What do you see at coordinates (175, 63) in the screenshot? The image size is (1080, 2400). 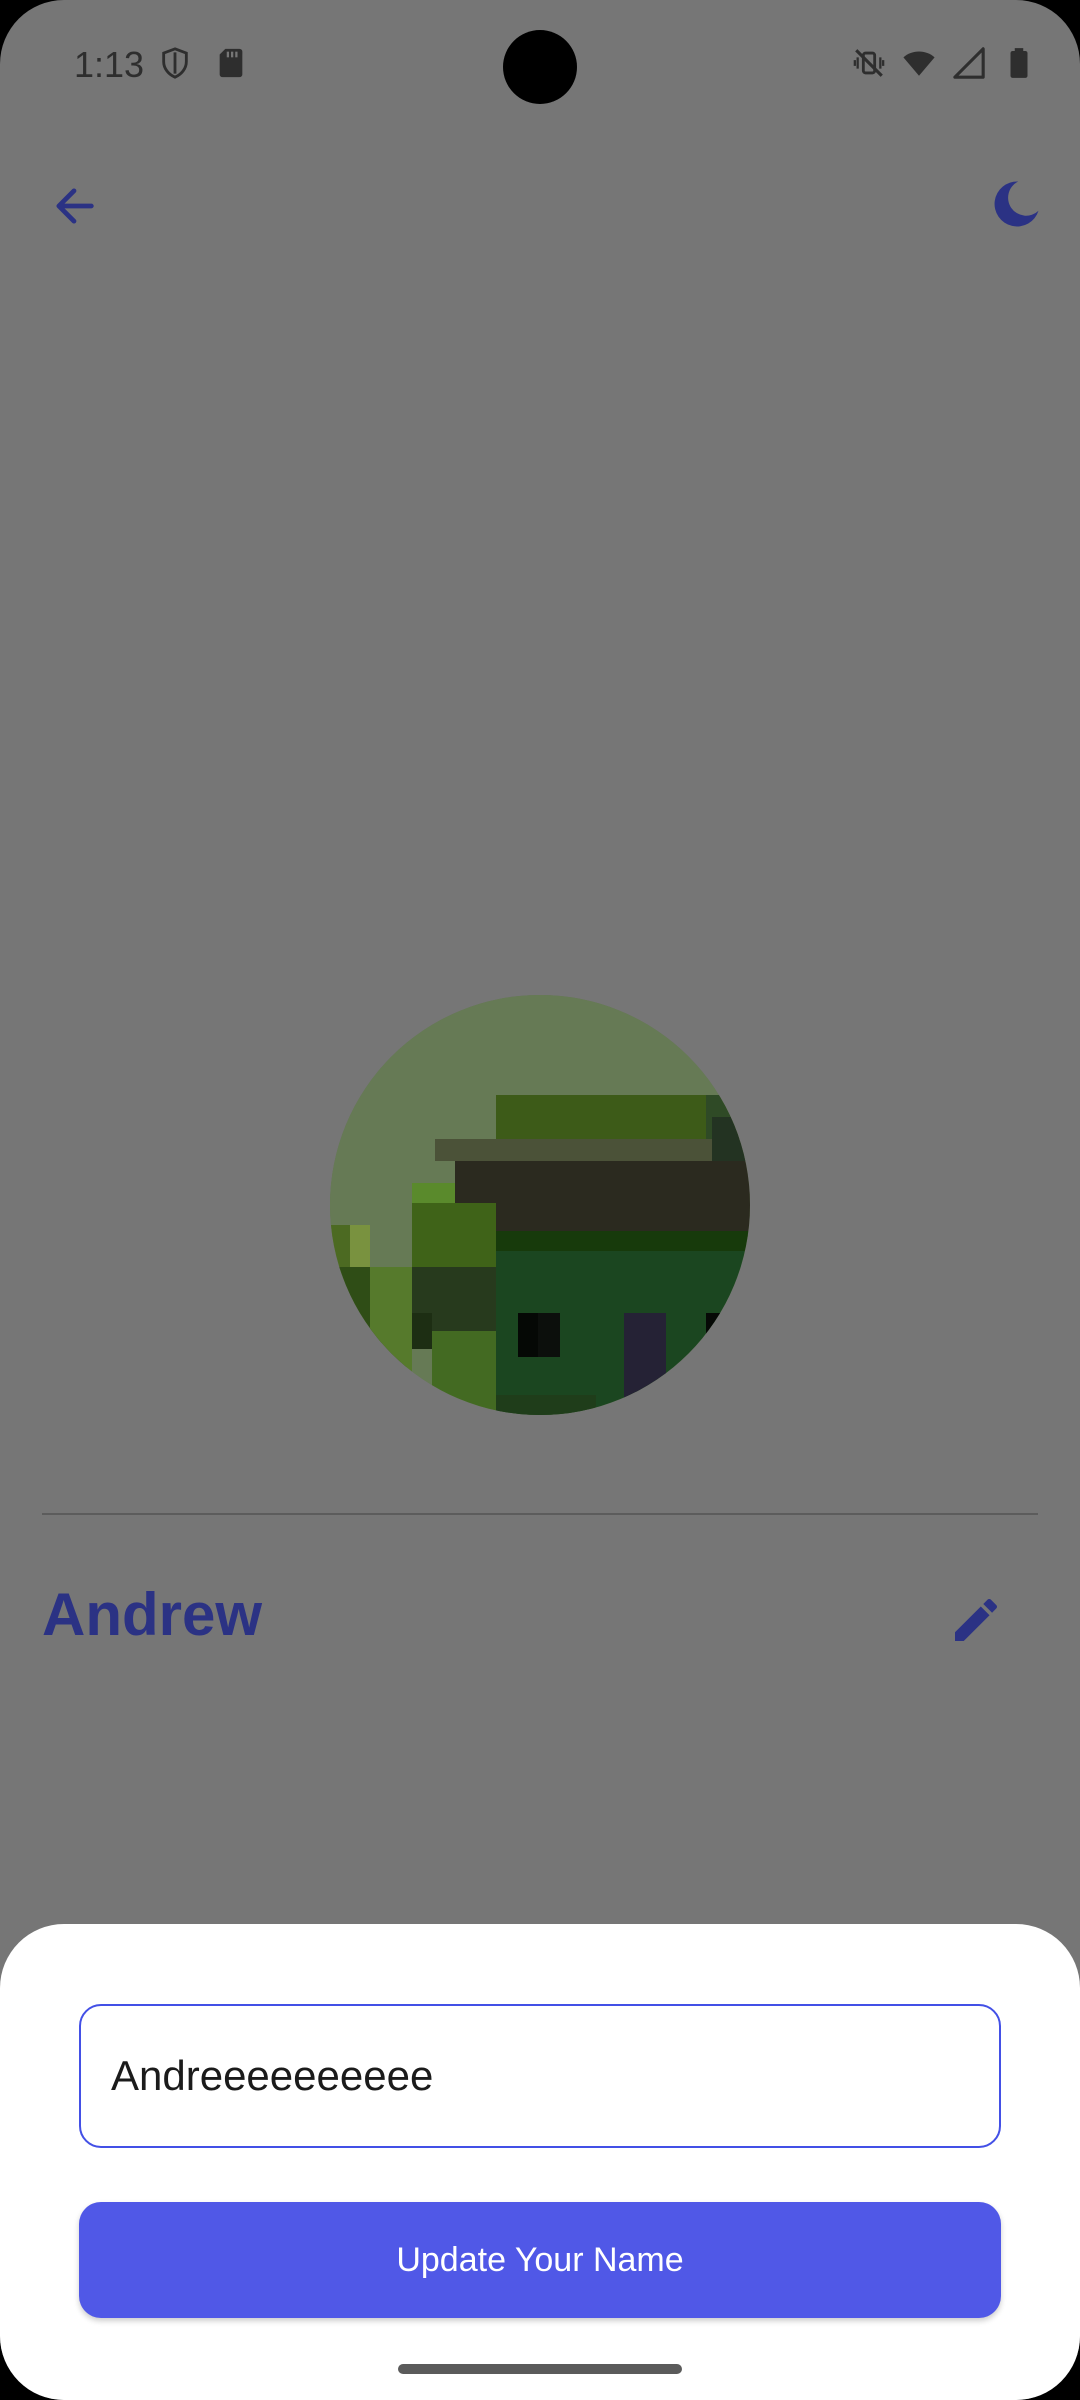 I see `shield-icon` at bounding box center [175, 63].